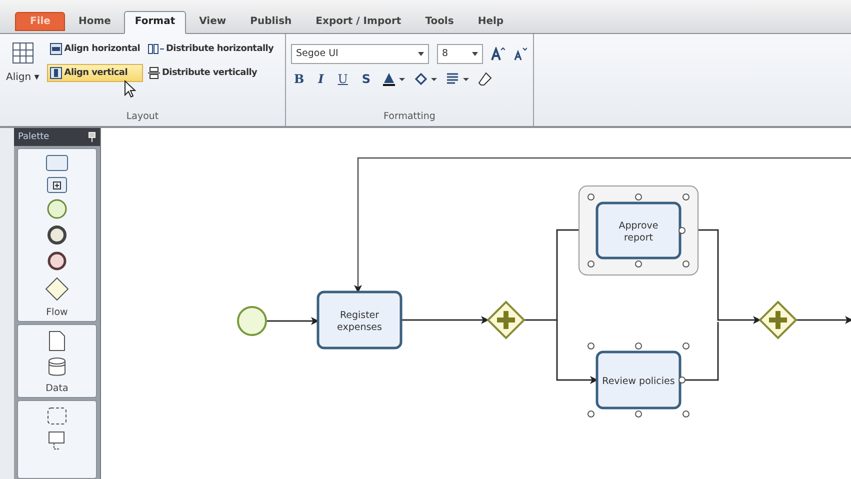  I want to click on style-button: U, so click(342, 79).